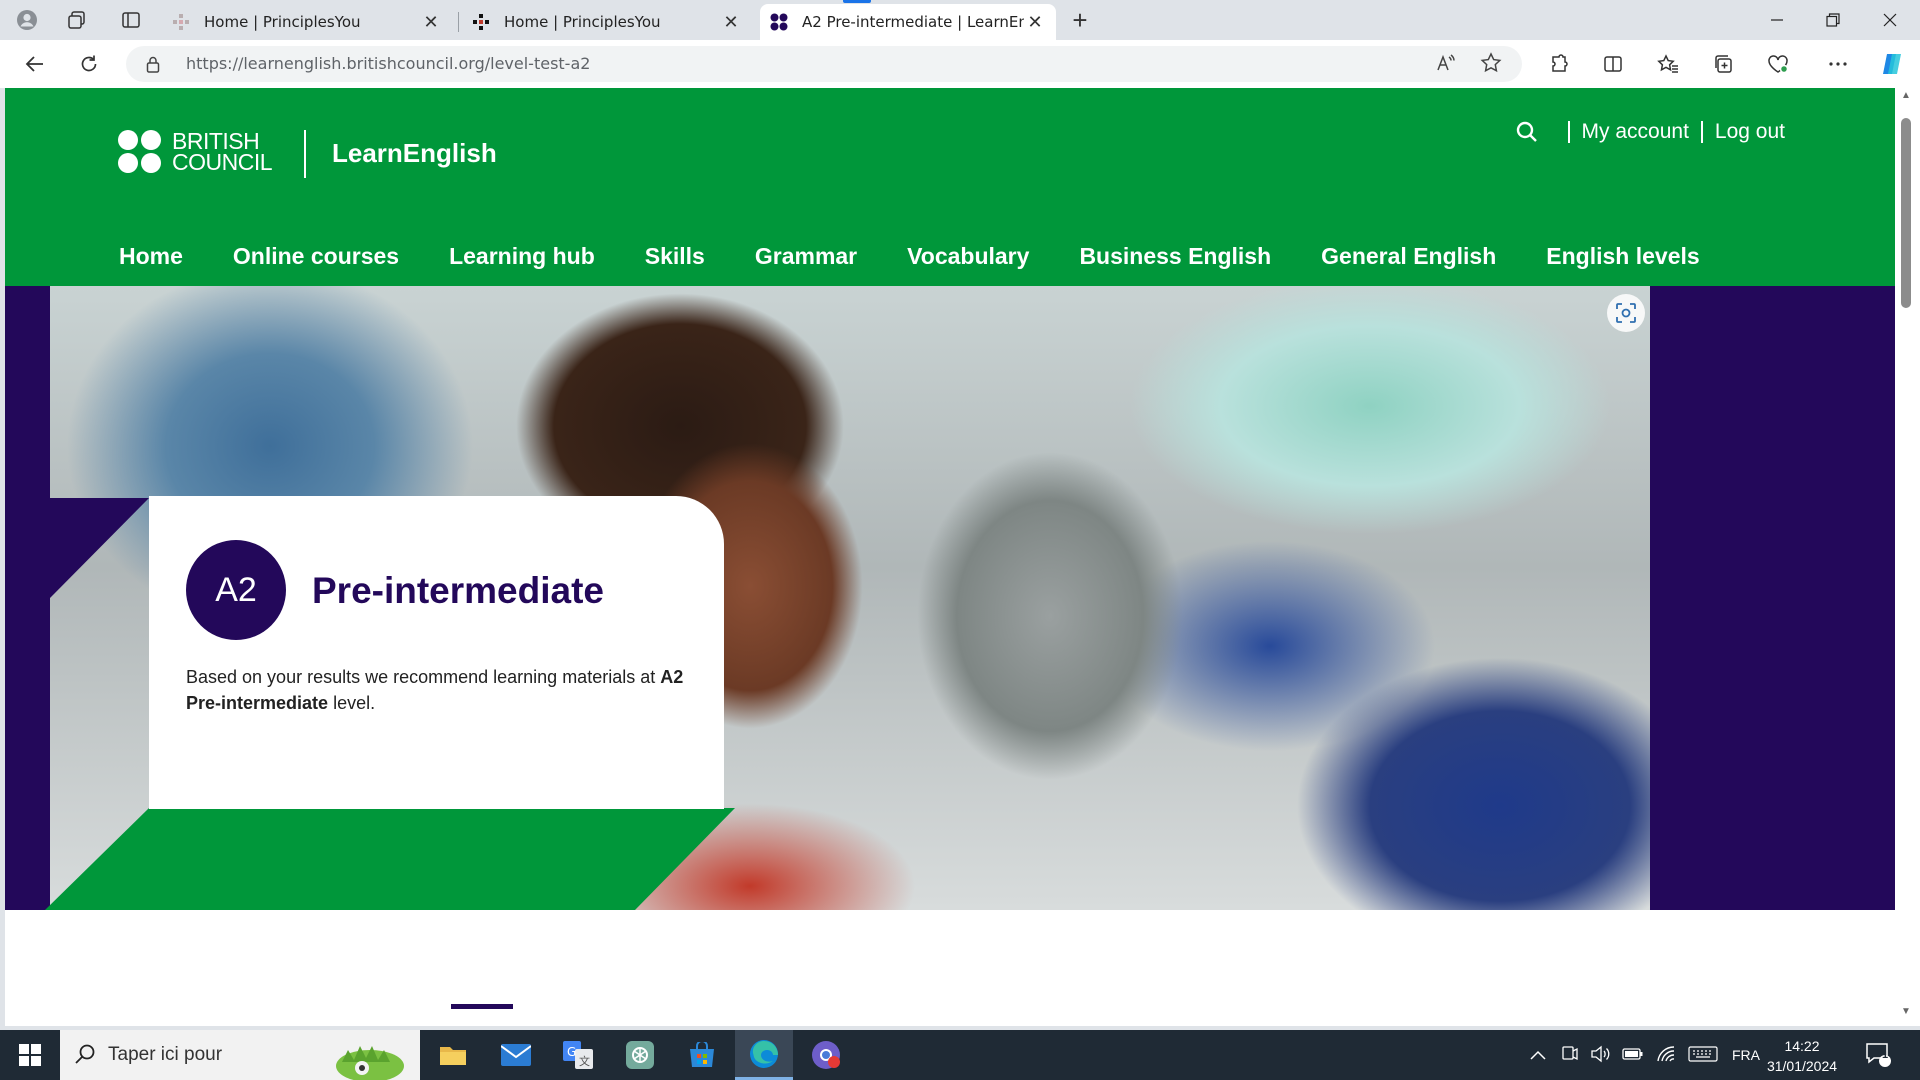  What do you see at coordinates (1777, 20) in the screenshot?
I see `minimize-button` at bounding box center [1777, 20].